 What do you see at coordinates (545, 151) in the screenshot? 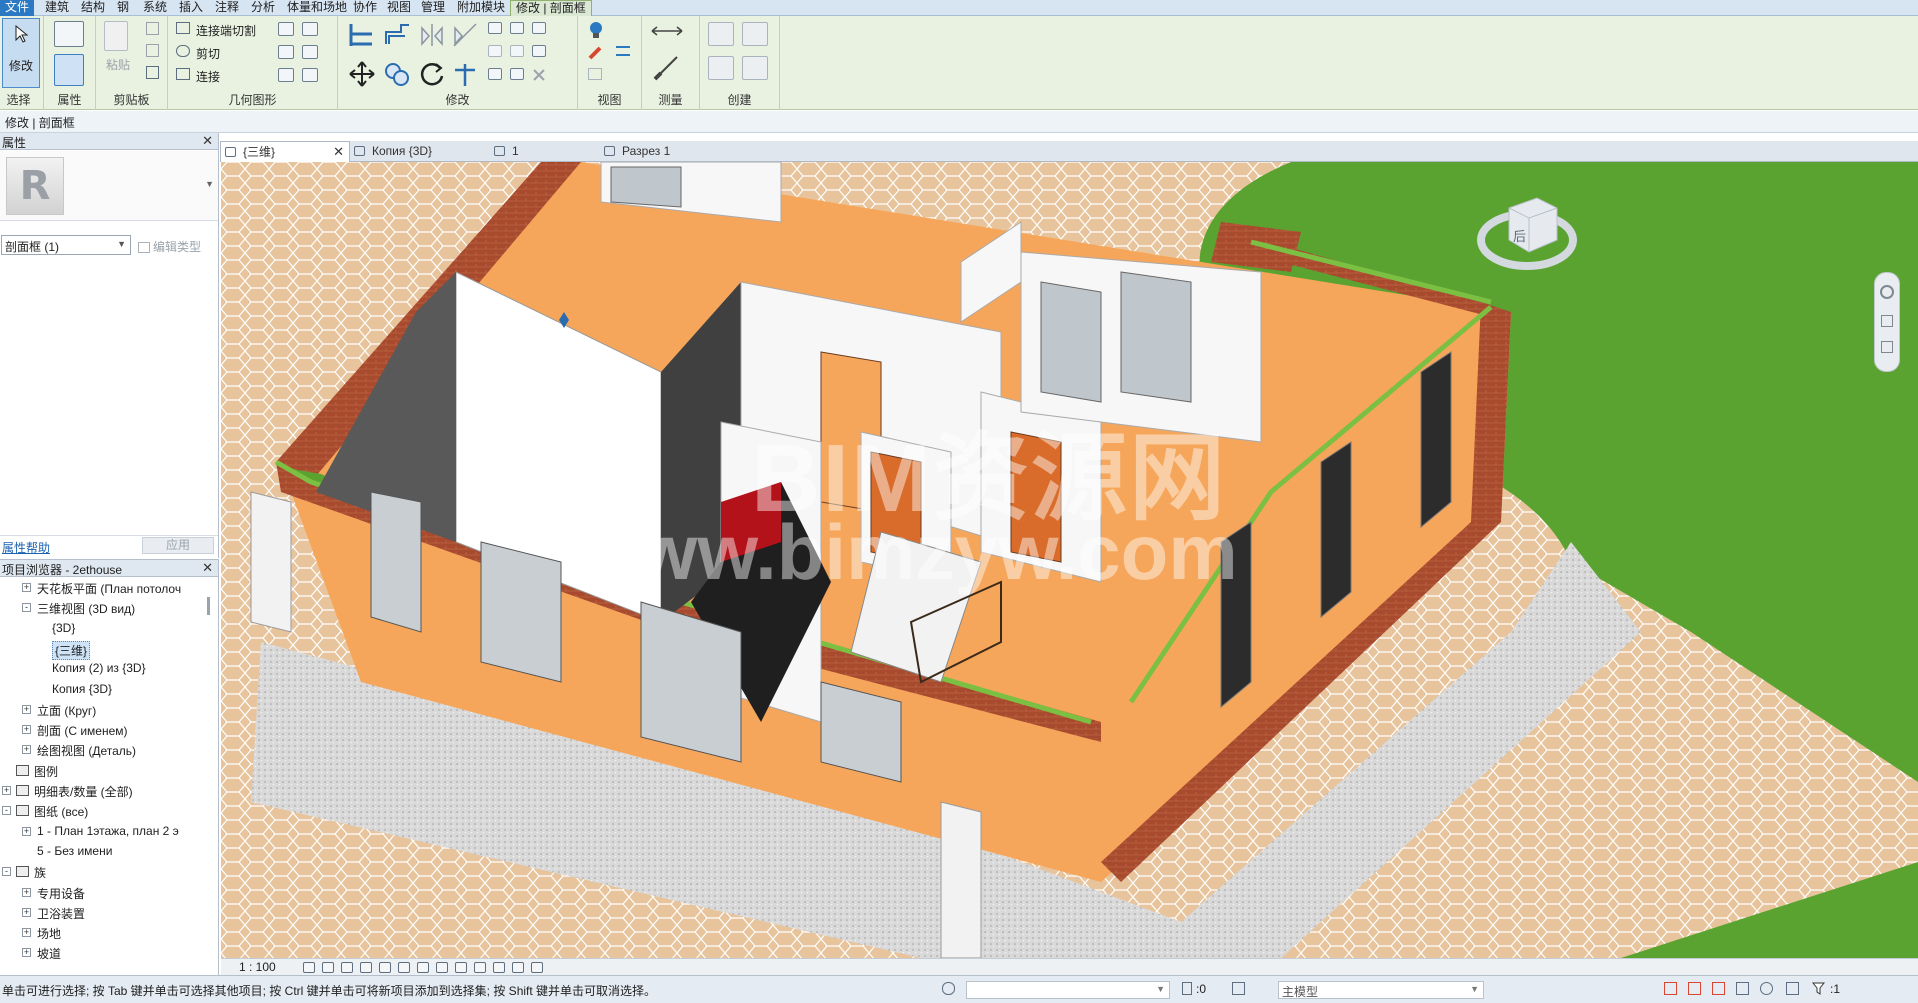
I see `view-tab: 1` at bounding box center [545, 151].